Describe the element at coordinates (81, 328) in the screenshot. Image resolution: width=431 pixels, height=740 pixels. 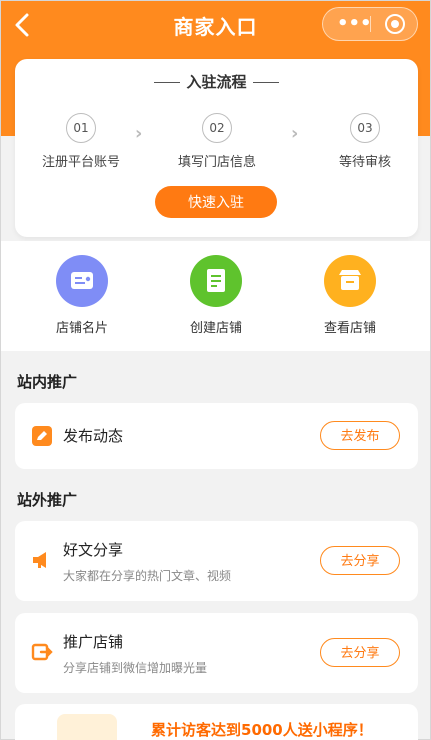
I see `quick-action-label: 店铺名片` at that location.